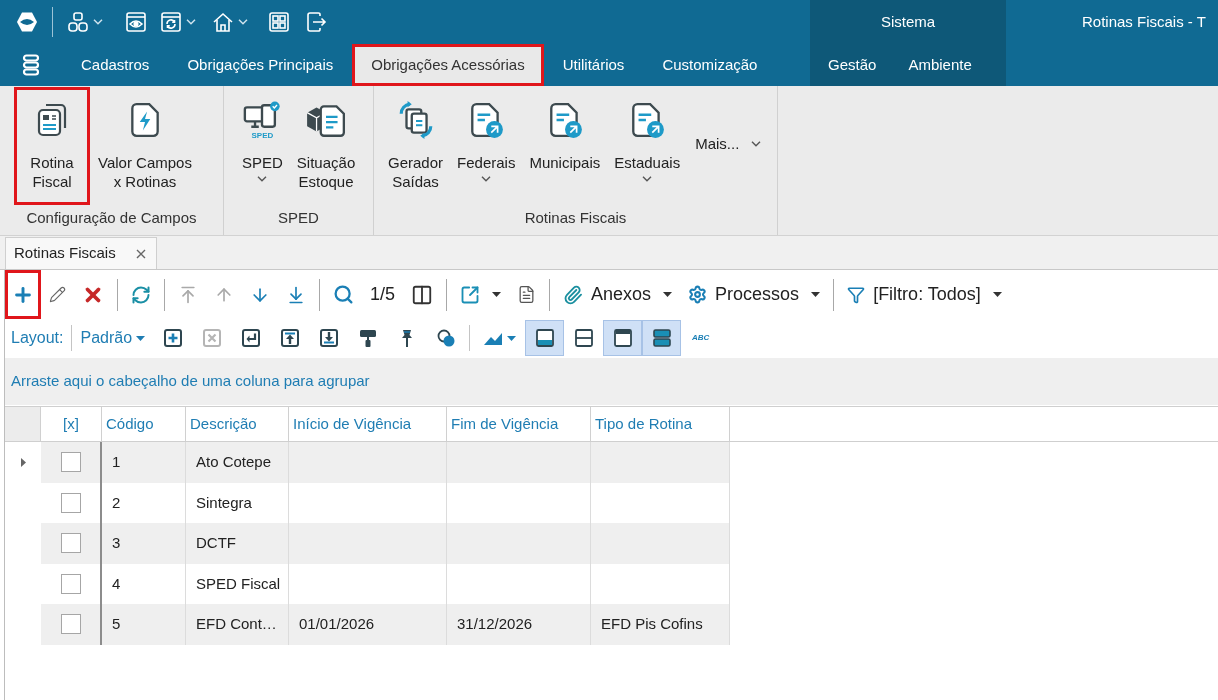 This screenshot has height=700, width=1218. What do you see at coordinates (565, 146) in the screenshot?
I see `ribbon-button: Municipais` at bounding box center [565, 146].